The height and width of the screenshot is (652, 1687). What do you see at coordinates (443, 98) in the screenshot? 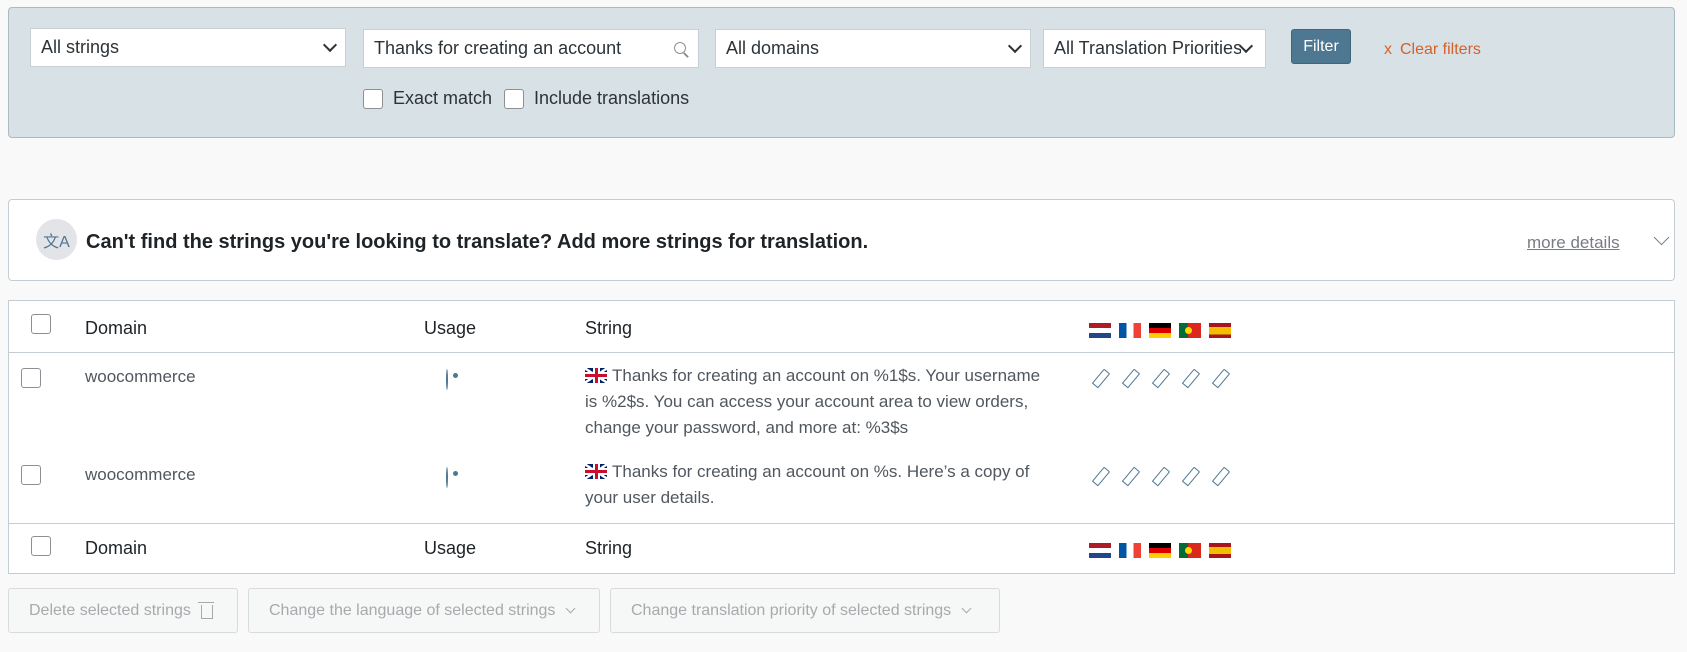
I see `exact-match-label: Exact match` at bounding box center [443, 98].